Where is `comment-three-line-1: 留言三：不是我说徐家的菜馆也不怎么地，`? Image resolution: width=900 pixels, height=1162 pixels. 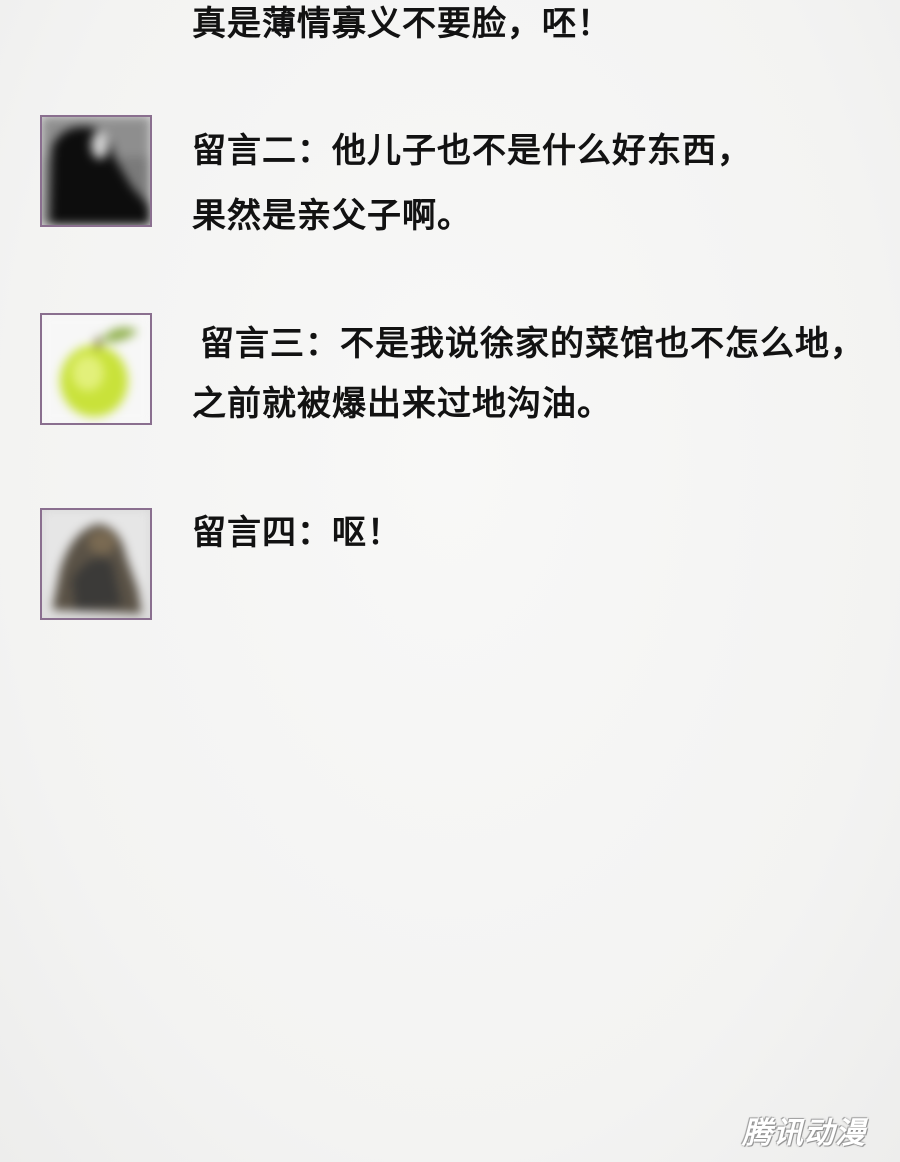
comment-three-line-1: 留言三：不是我说徐家的菜馆也不怎么地， is located at coordinates (532, 344).